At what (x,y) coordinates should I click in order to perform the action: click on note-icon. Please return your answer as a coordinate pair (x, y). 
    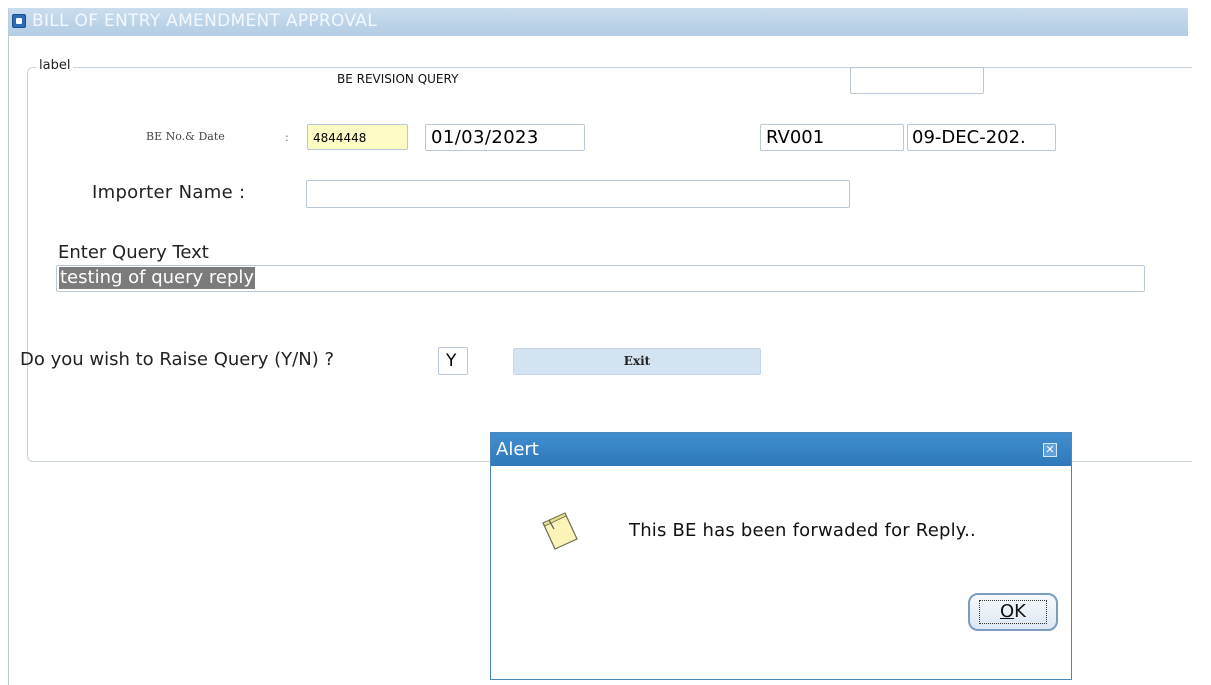
    Looking at the image, I should click on (560, 531).